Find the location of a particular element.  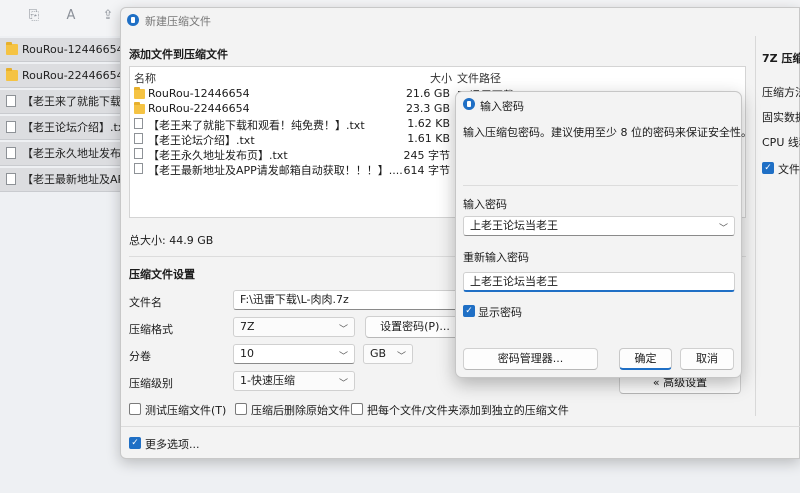

separate-archives-checkbox is located at coordinates (357, 409).